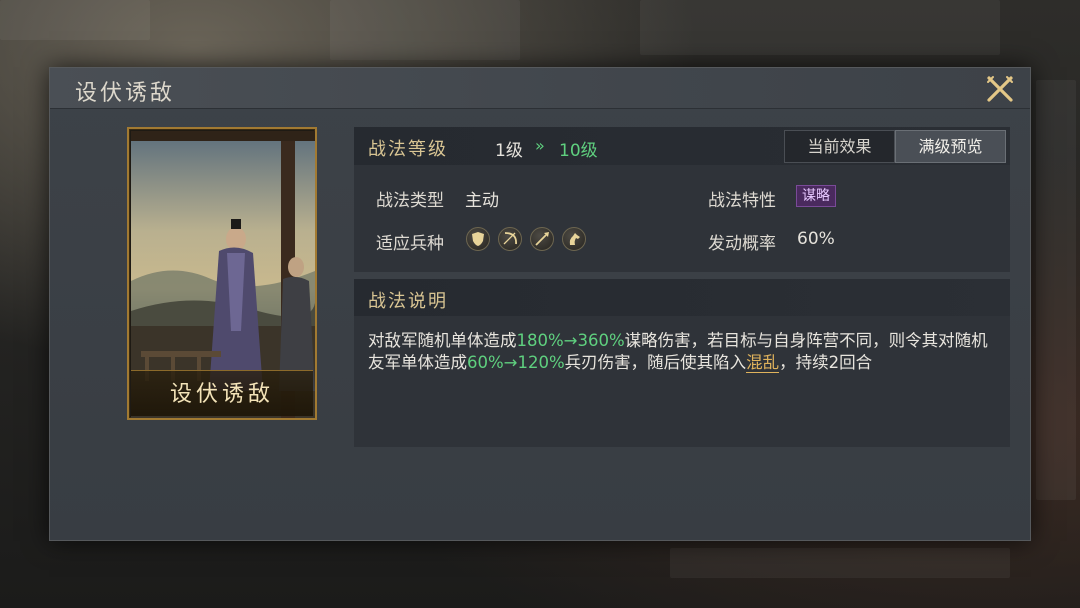 Image resolution: width=1080 pixels, height=608 pixels. Describe the element at coordinates (482, 201) in the screenshot. I see `skill-type-value: 主动` at that location.